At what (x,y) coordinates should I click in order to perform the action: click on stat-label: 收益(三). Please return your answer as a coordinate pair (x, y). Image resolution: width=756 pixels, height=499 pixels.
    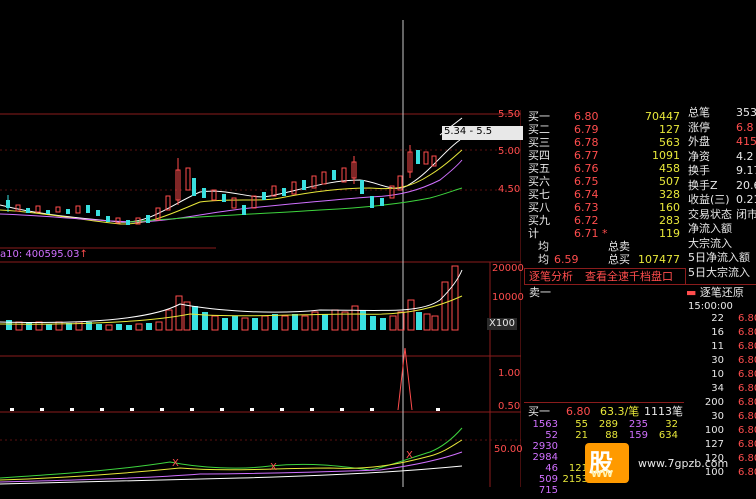
    Looking at the image, I should click on (709, 199).